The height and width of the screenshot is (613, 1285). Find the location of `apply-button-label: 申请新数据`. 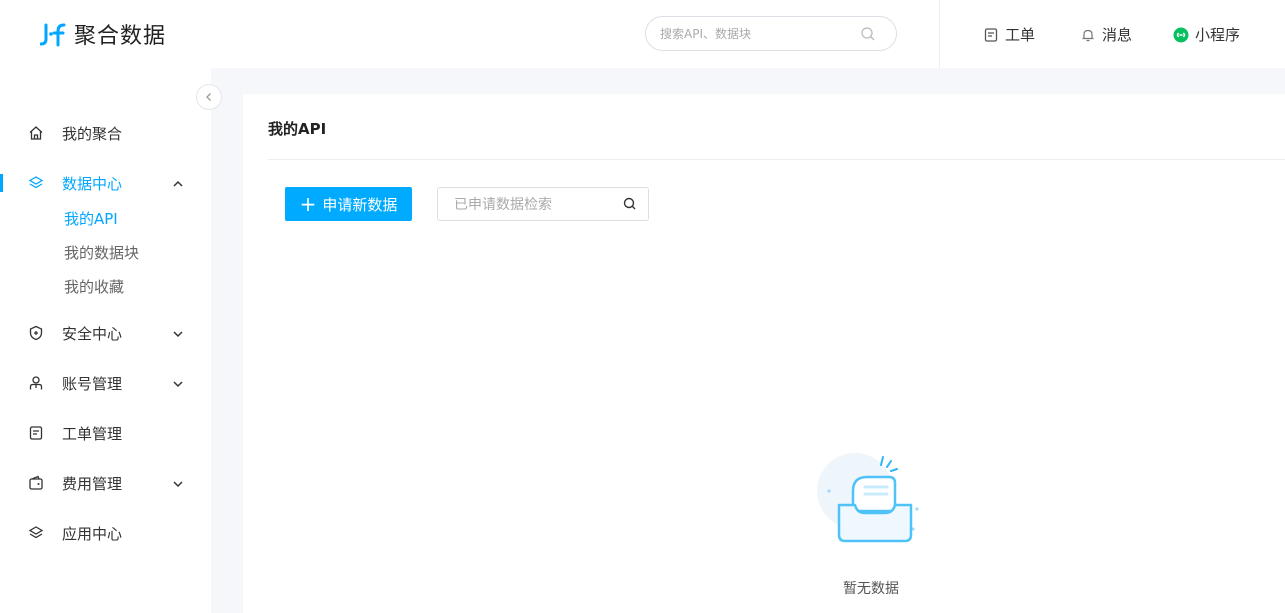

apply-button-label: 申请新数据 is located at coordinates (360, 204).